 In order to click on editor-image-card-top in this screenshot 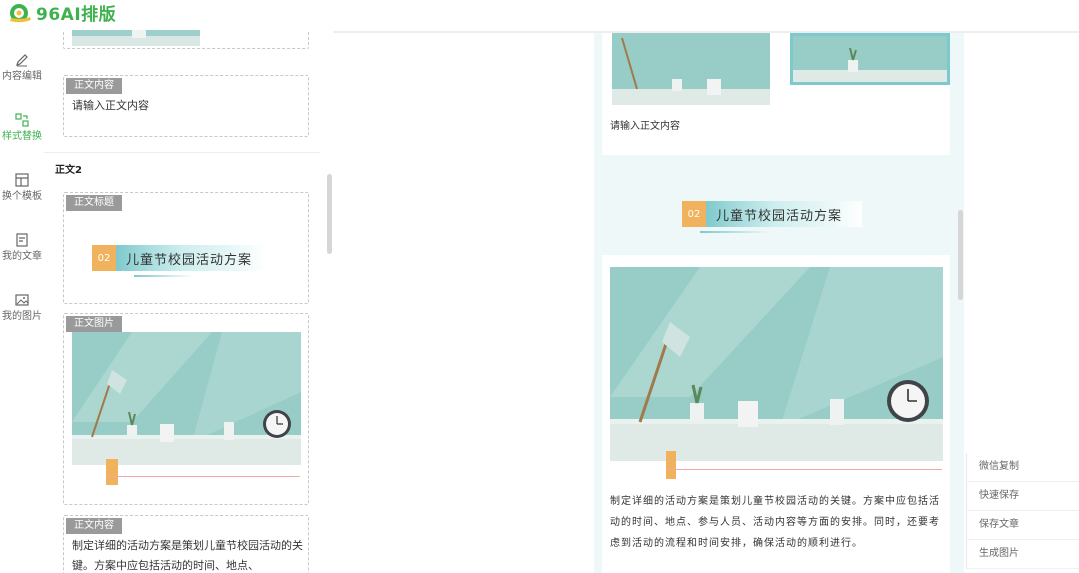, I will do `click(186, 39)`.